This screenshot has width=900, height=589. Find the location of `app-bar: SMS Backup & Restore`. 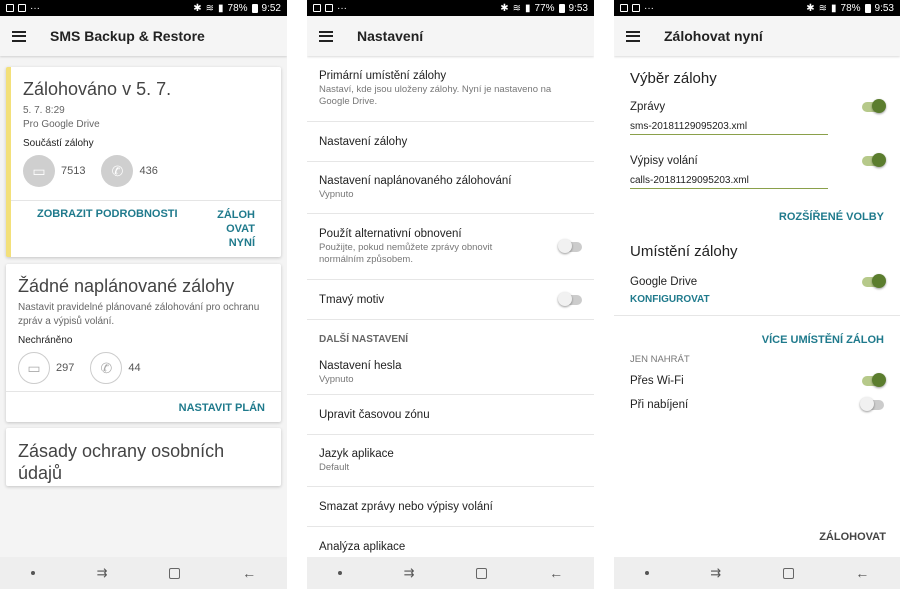

app-bar: SMS Backup & Restore is located at coordinates (143, 36).